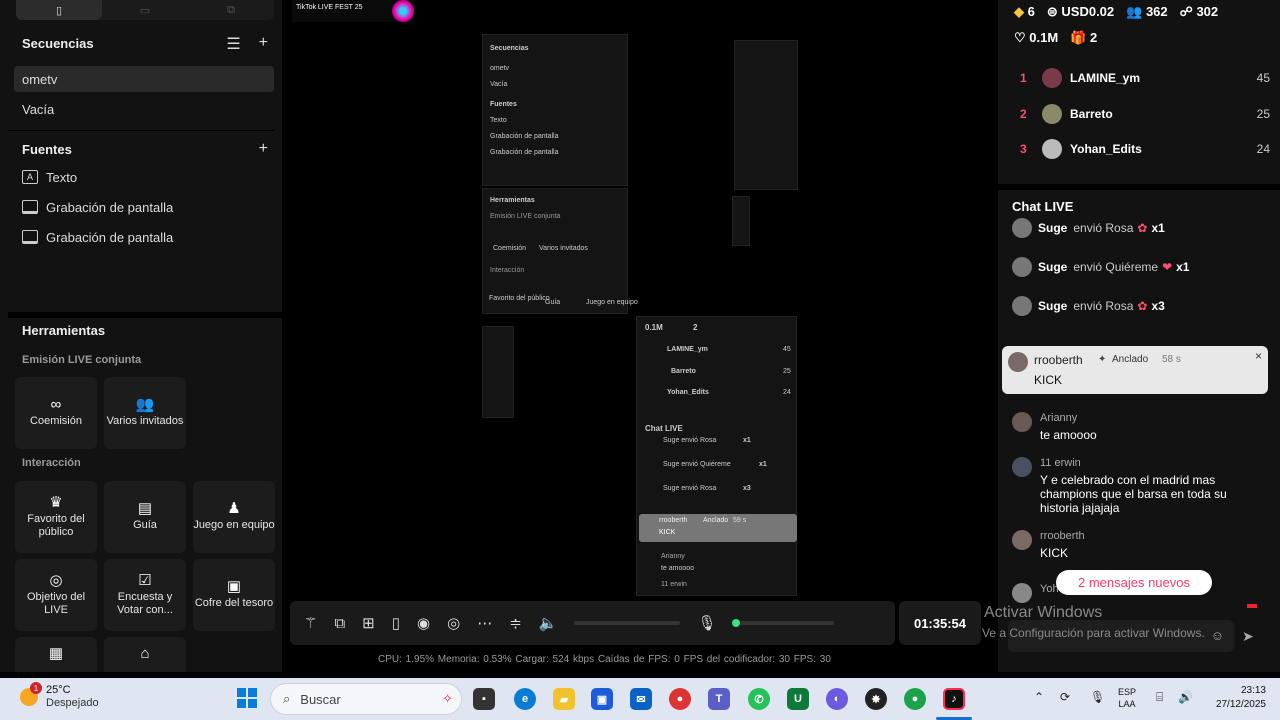 Image resolution: width=1280 pixels, height=720 pixels. I want to click on book-icon: ▤, so click(145, 508).